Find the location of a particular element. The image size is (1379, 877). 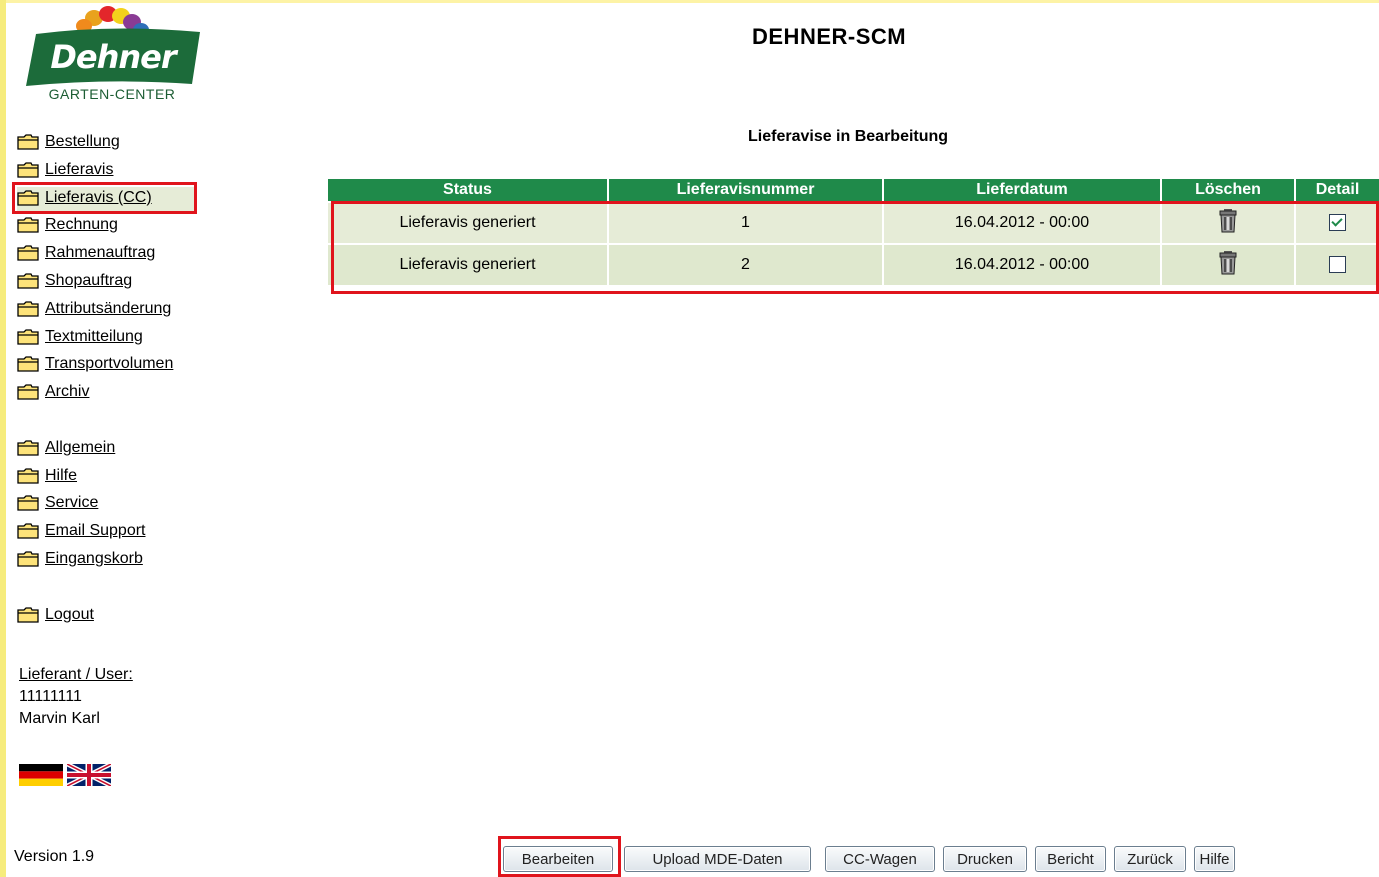

sidebar-item-logout: Logout is located at coordinates (106, 618).